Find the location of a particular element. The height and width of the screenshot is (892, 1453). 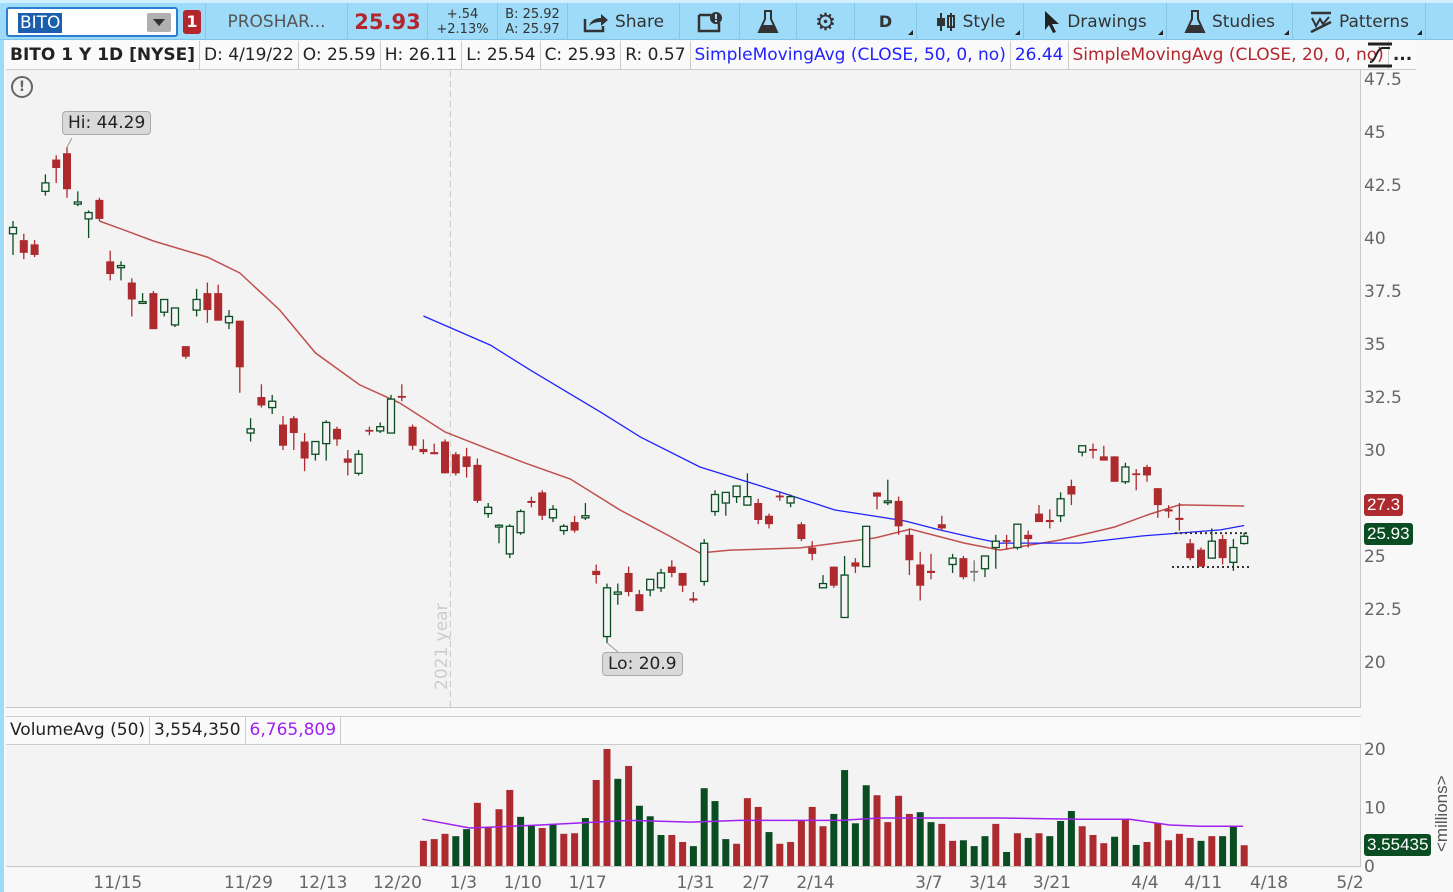

share-icon is located at coordinates (595, 22).